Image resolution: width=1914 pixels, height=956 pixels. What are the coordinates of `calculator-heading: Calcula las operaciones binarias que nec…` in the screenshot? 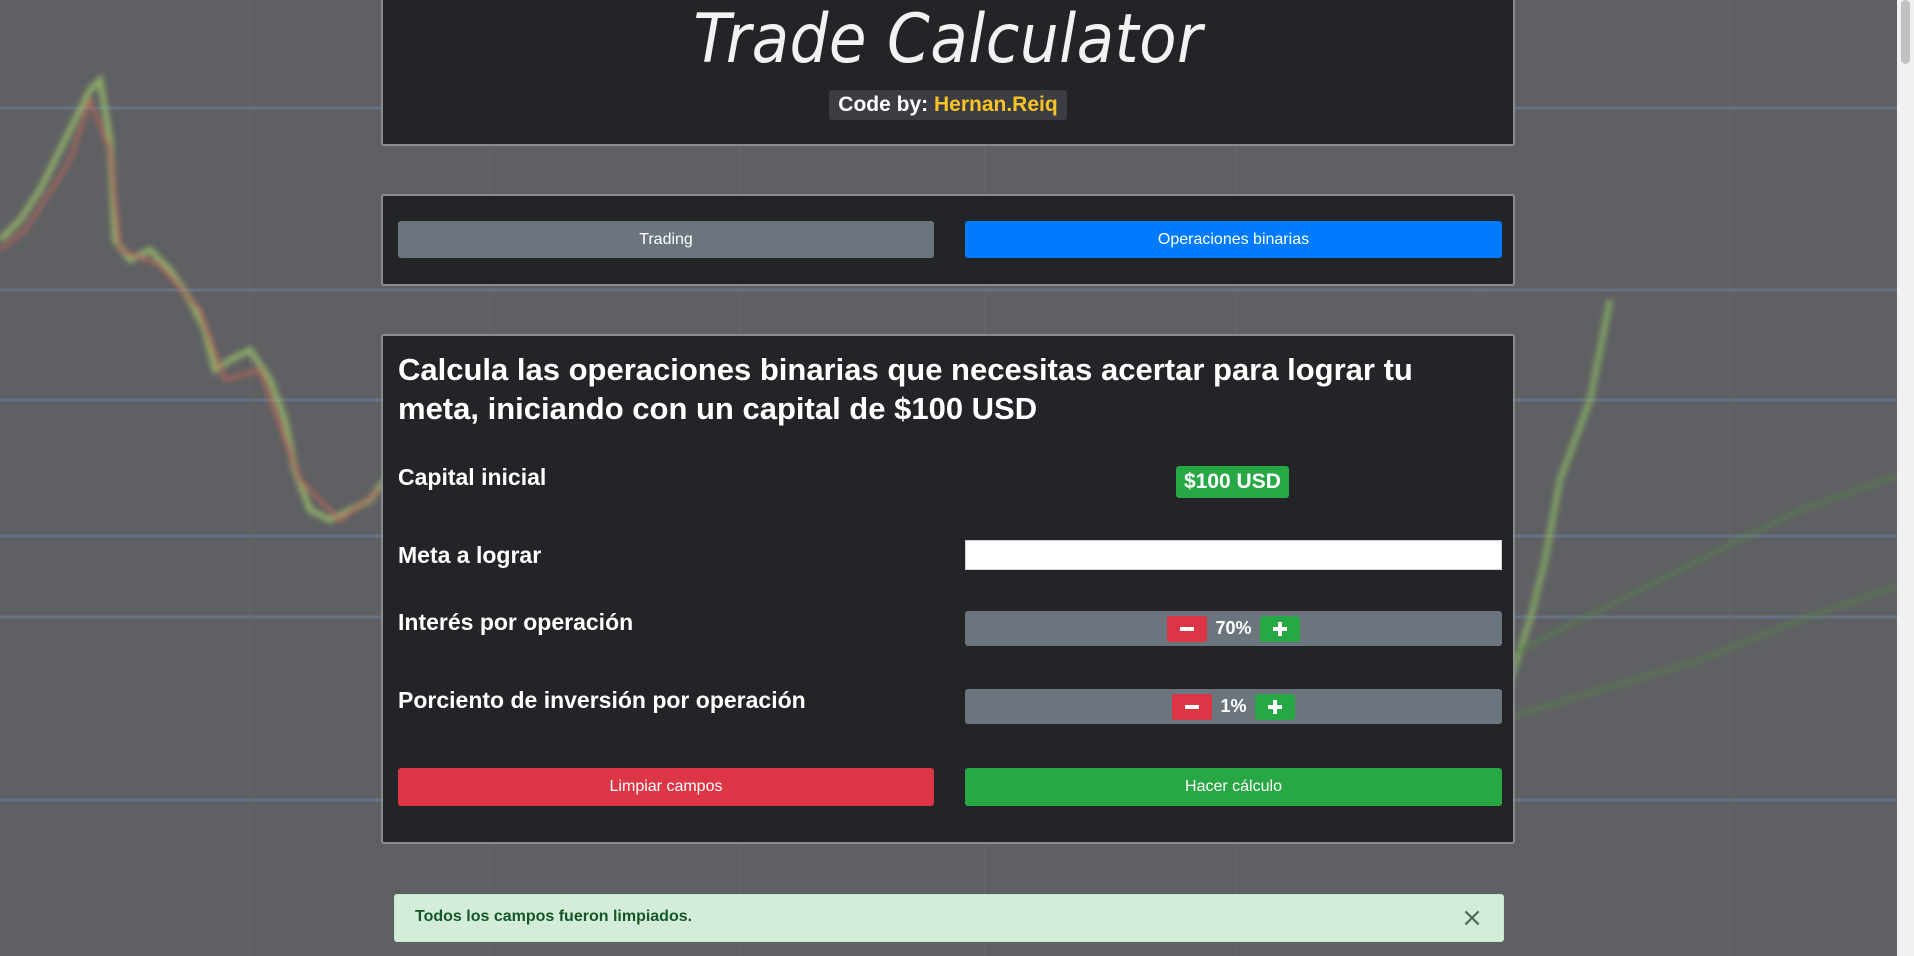 It's located at (905, 389).